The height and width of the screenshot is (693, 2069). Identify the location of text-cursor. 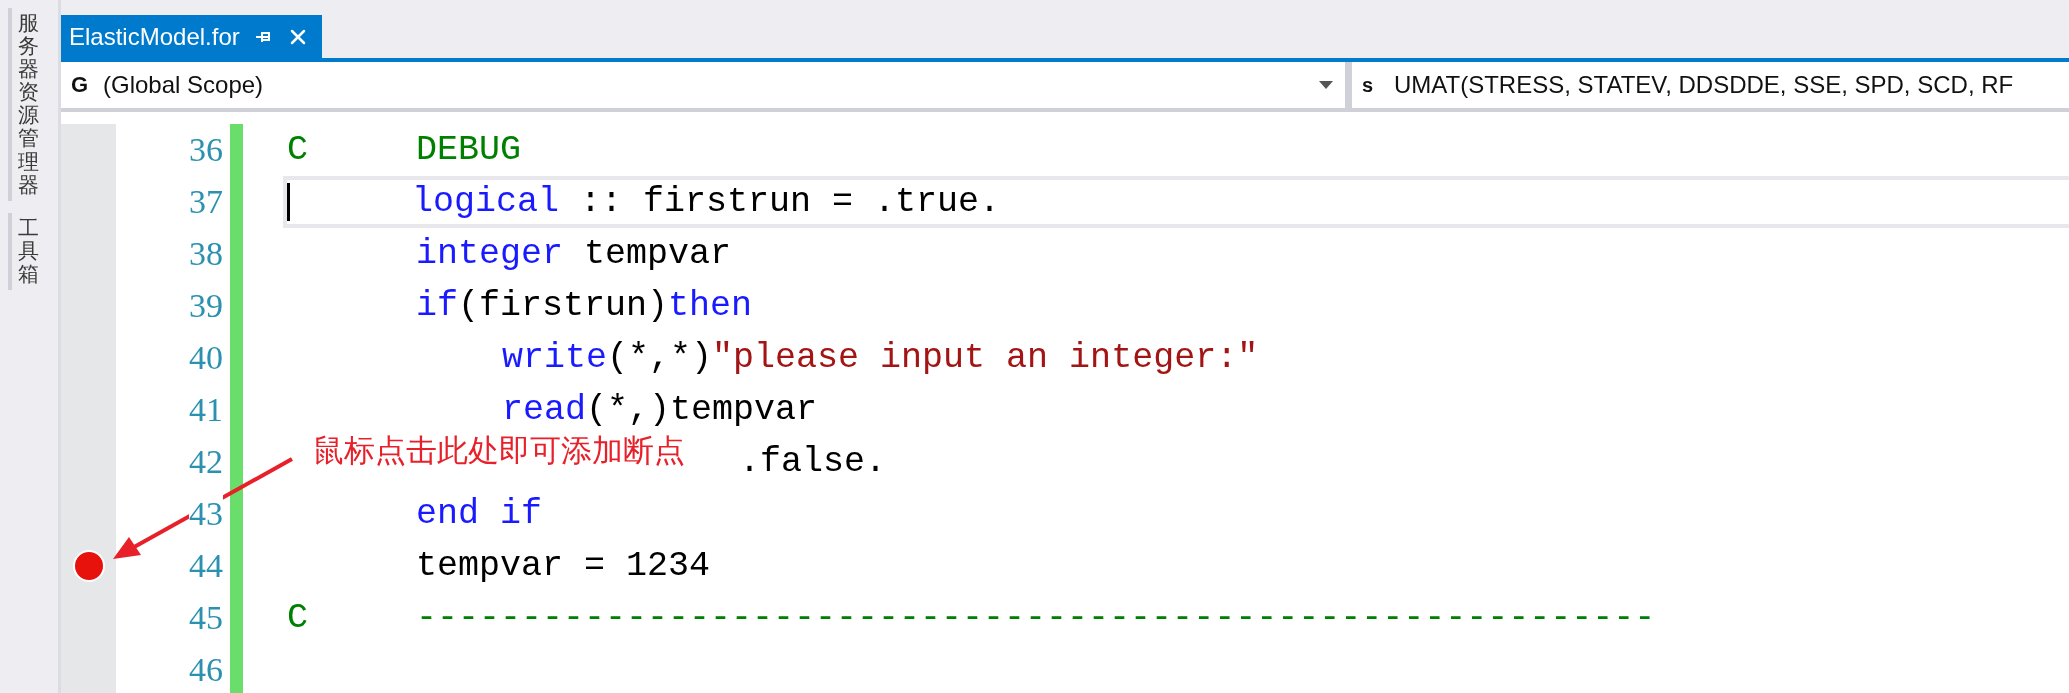
(288, 202).